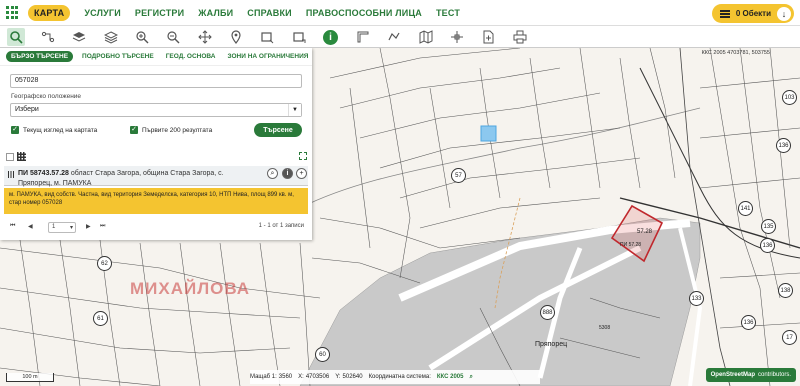 The height and width of the screenshot is (386, 800). I want to click on zoom-out-tool, so click(173, 37).